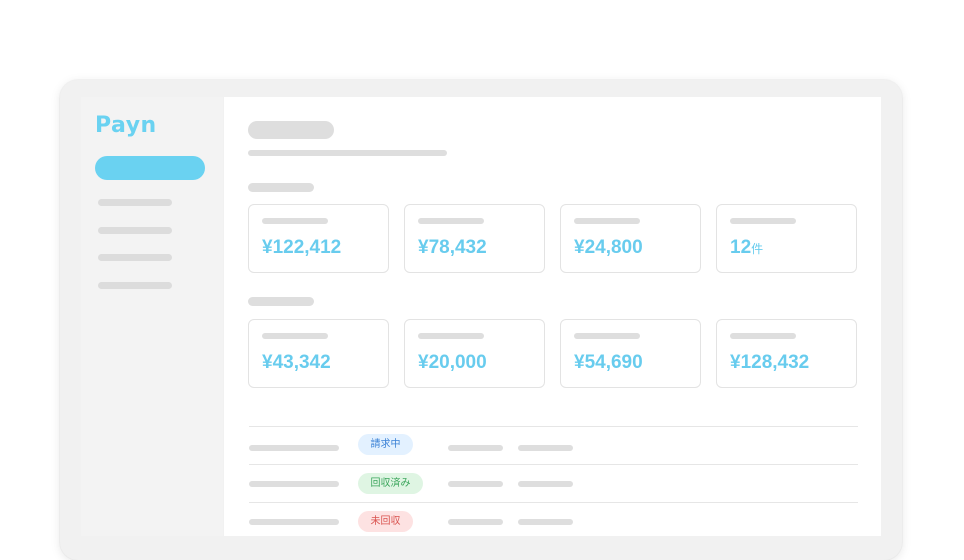 The height and width of the screenshot is (560, 964). What do you see at coordinates (150, 168) in the screenshot?
I see `sidebar-item-active` at bounding box center [150, 168].